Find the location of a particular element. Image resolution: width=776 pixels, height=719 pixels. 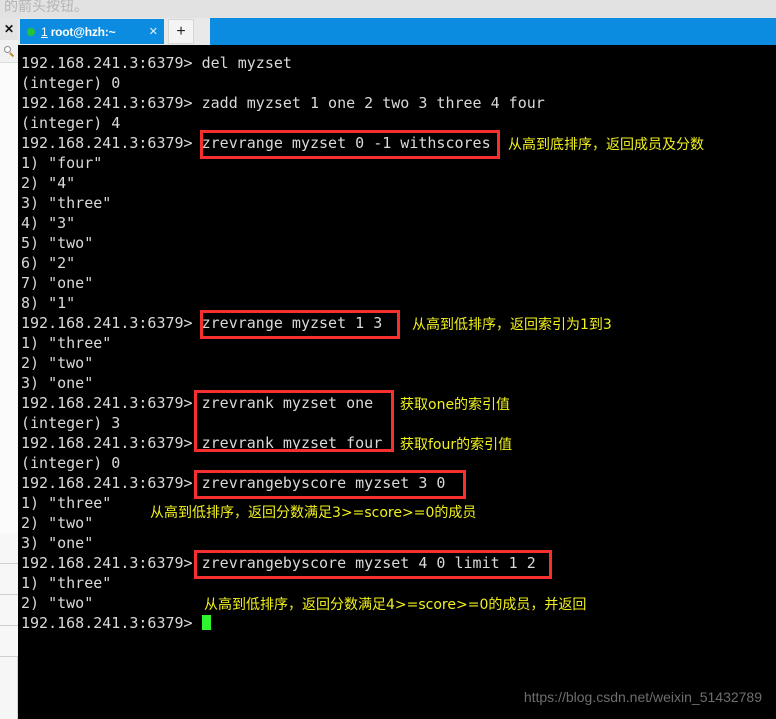

terminal-line: 7) "one" is located at coordinates (57, 283).